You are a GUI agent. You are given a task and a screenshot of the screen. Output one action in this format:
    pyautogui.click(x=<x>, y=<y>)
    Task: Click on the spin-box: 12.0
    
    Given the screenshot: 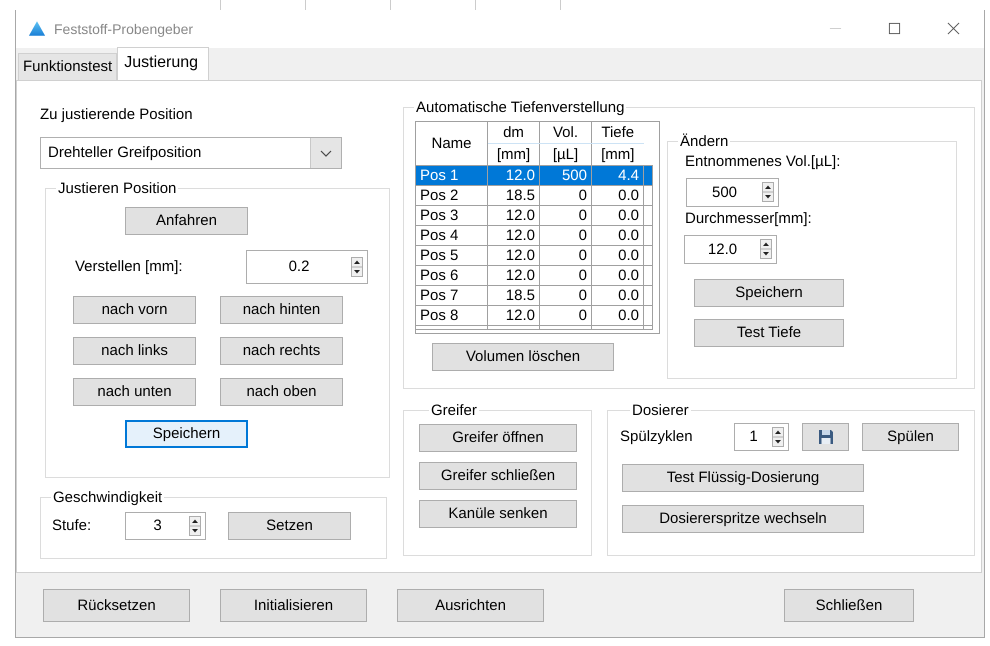 What is the action you would take?
    pyautogui.click(x=730, y=249)
    